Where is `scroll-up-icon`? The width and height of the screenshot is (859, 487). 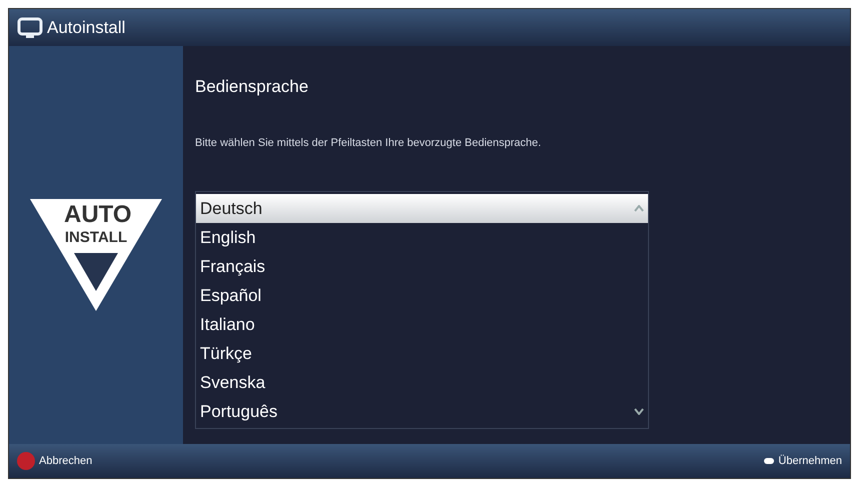
scroll-up-icon is located at coordinates (639, 208).